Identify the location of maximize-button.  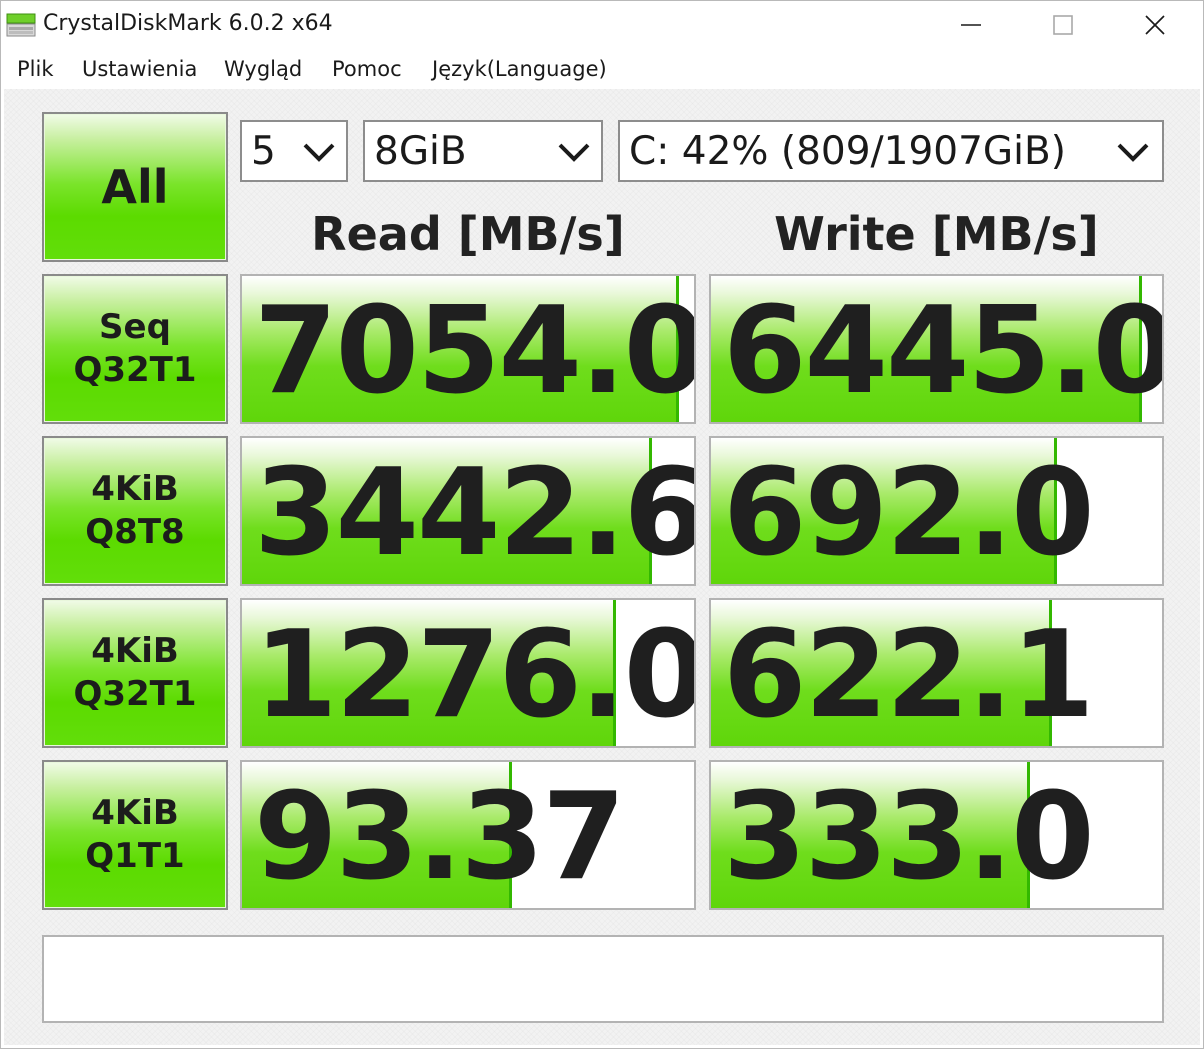
(1063, 25).